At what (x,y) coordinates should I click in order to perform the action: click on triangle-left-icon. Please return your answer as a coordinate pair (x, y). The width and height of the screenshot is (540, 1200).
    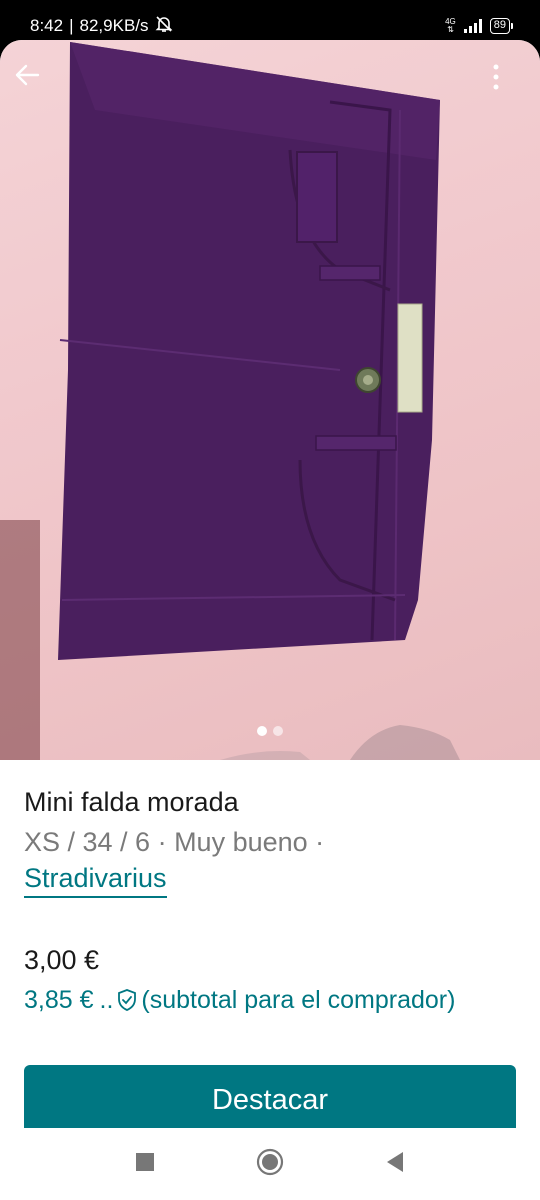
    Looking at the image, I should click on (395, 1164).